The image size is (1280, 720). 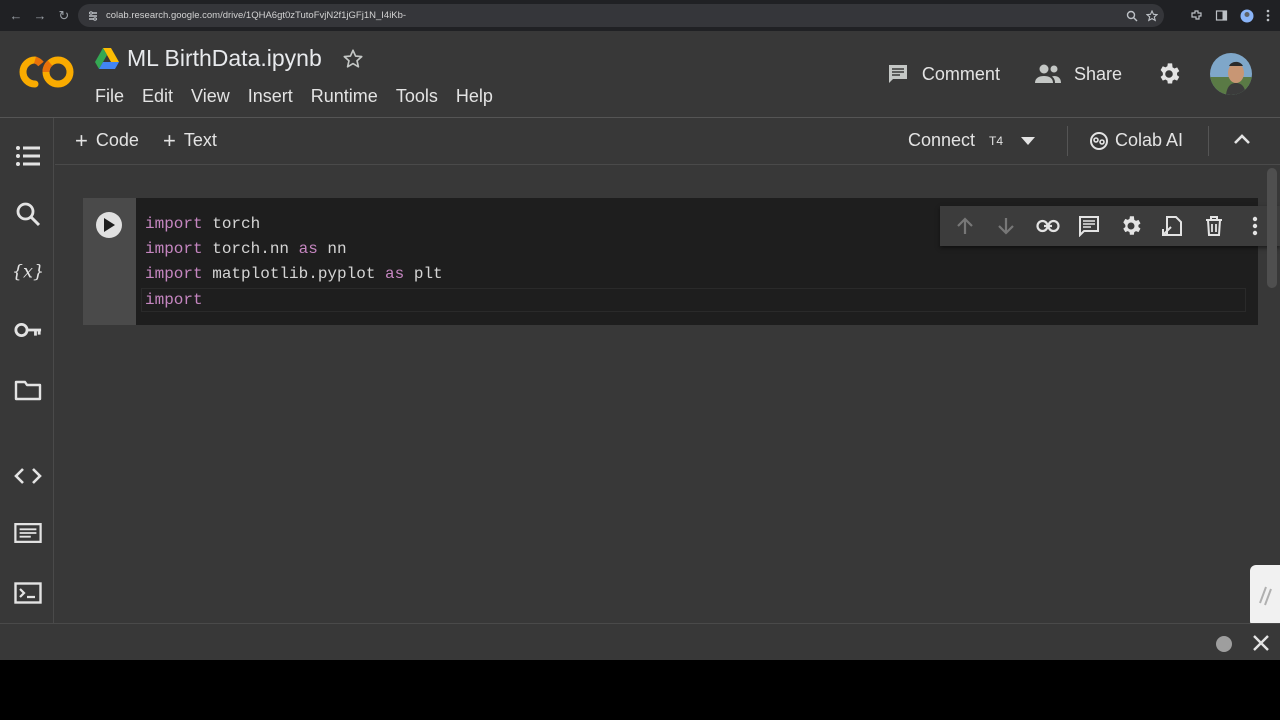 I want to click on terminal-icon, so click(x=28, y=593).